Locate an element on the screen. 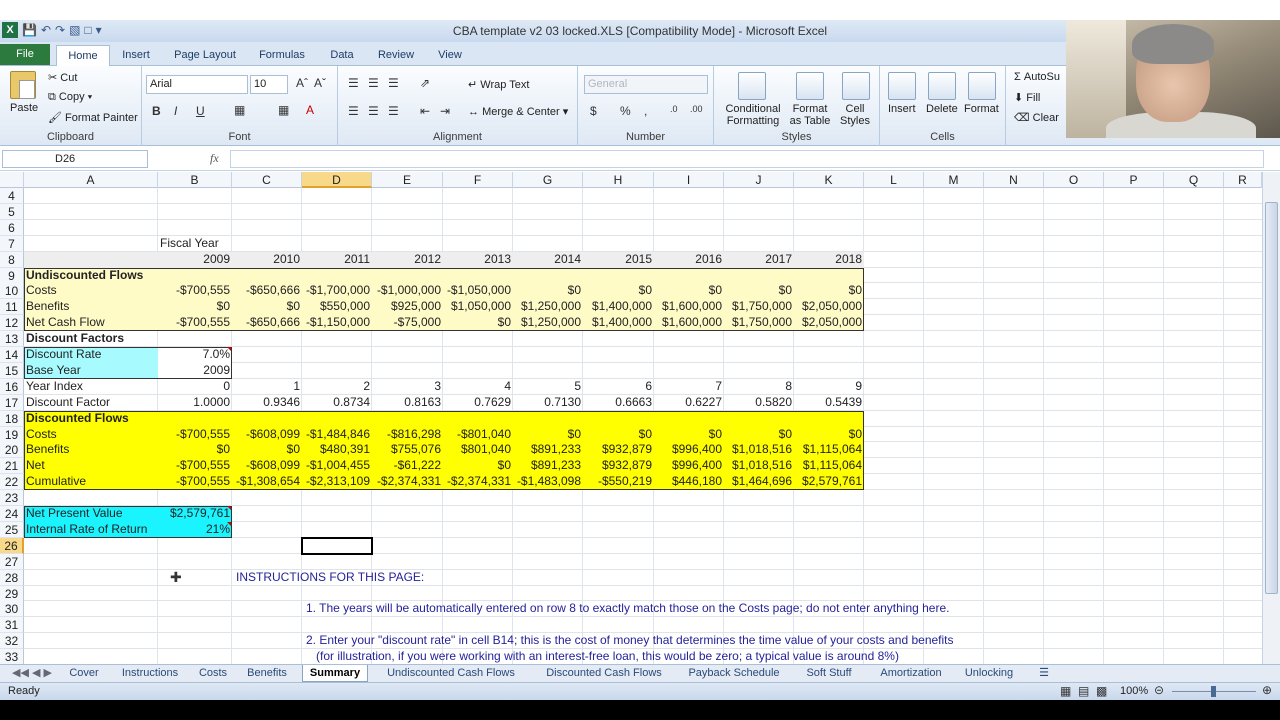 The image size is (1280, 720). row-header-9: 9 is located at coordinates (12, 275).